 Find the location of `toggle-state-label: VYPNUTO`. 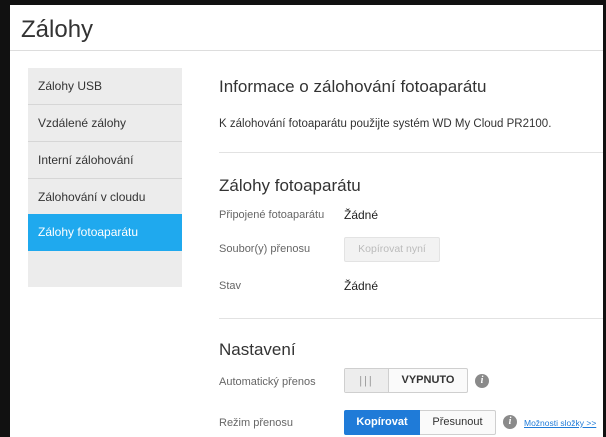

toggle-state-label: VYPNUTO is located at coordinates (428, 380).